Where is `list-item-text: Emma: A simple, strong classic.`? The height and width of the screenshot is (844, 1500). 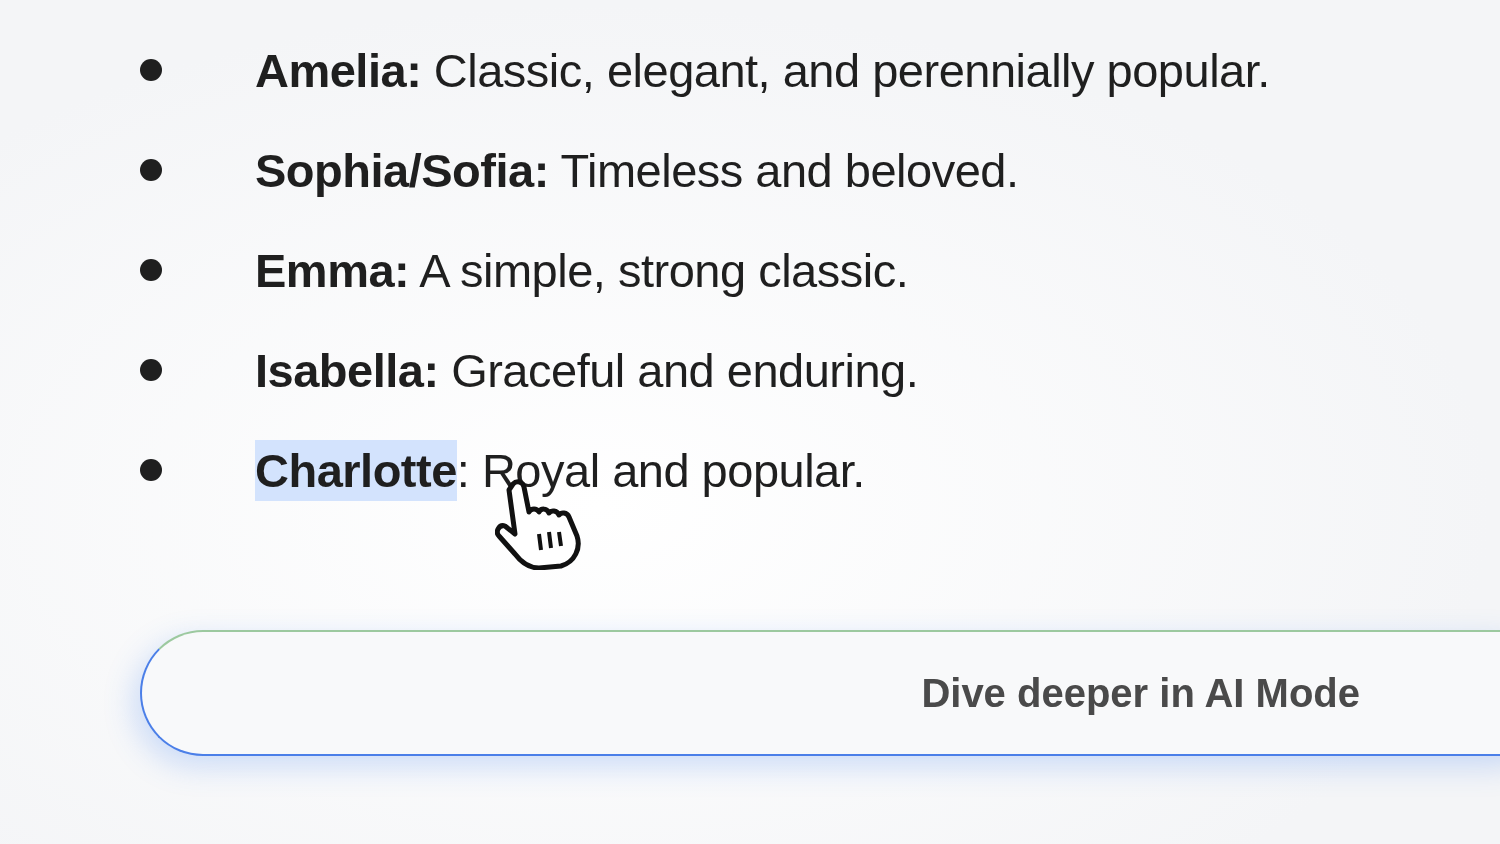 list-item-text: Emma: A simple, strong classic. is located at coordinates (582, 270).